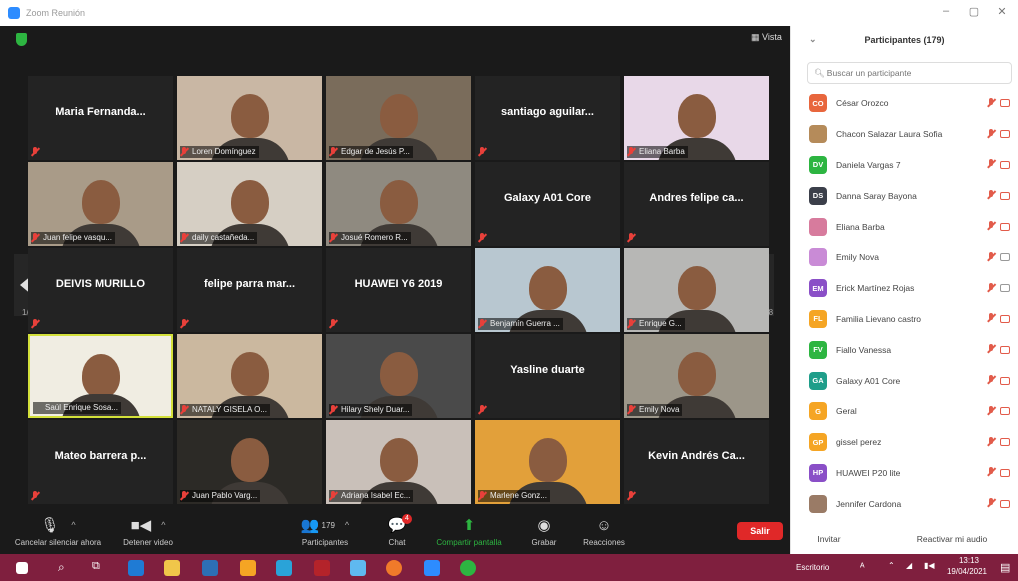 This screenshot has height=581, width=1018. What do you see at coordinates (904, 165) in the screenshot?
I see `participant-row: DV Daniela Vargas 7` at bounding box center [904, 165].